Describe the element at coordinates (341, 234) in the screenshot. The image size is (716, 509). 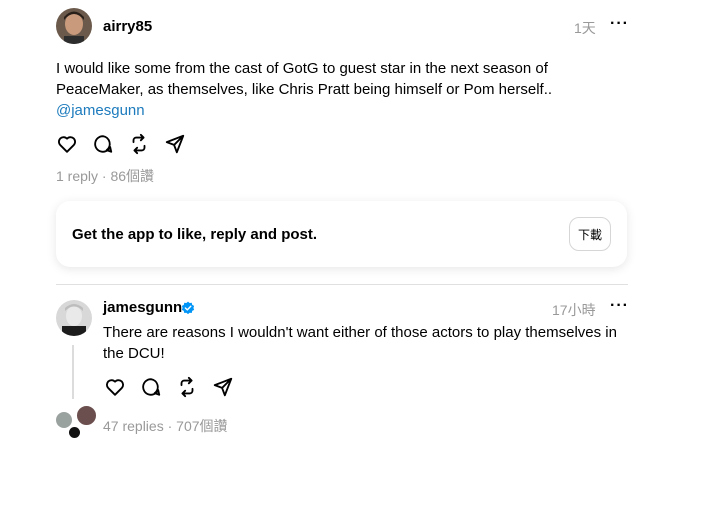
I see `get-app-card: Get the app to like, reply and post. 下載` at that location.